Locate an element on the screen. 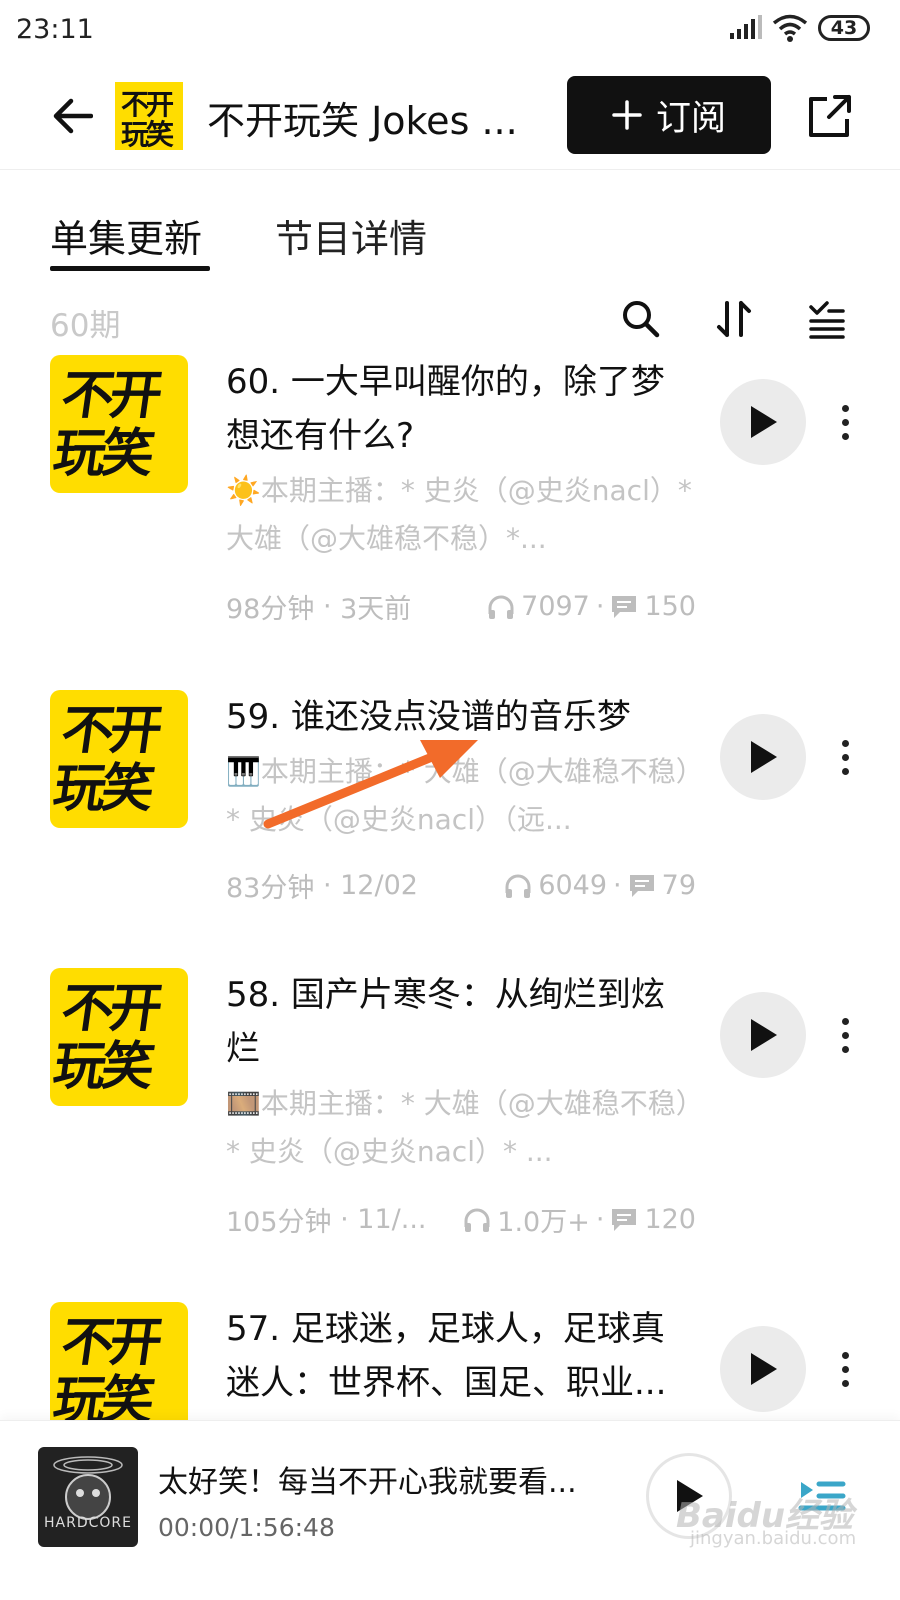 The height and width of the screenshot is (1600, 900). sort-button is located at coordinates (735, 319).